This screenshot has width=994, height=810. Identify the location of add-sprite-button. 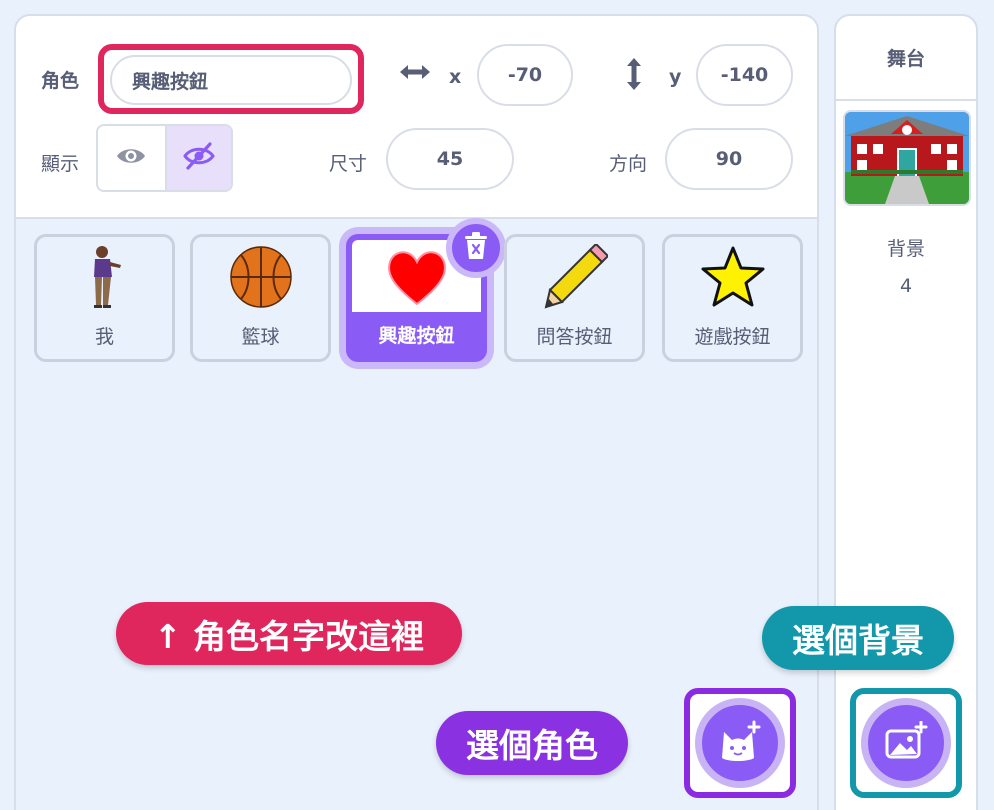
(740, 743).